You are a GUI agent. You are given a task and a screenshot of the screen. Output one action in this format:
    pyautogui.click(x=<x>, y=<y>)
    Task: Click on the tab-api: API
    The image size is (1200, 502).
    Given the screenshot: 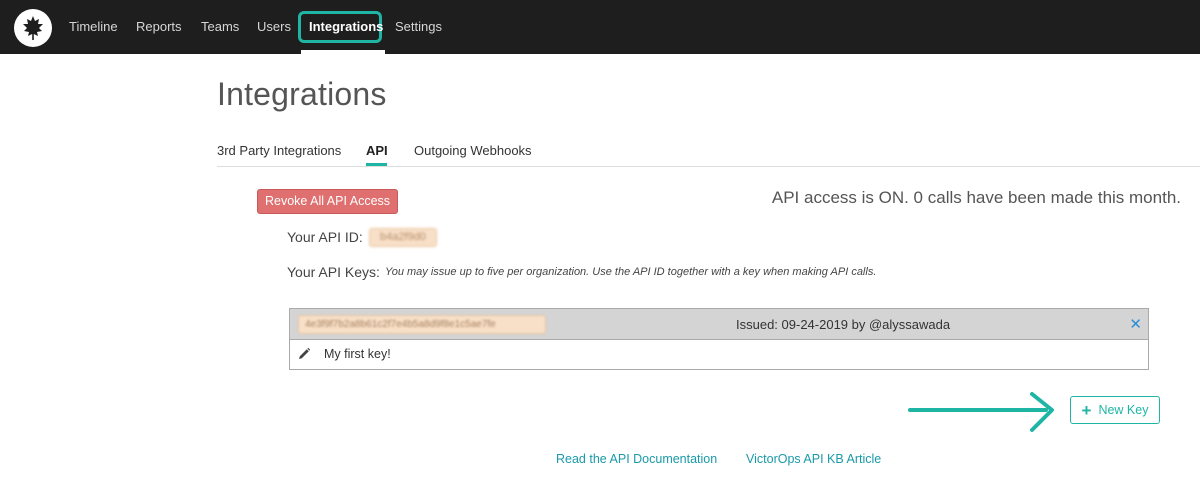 What is the action you would take?
    pyautogui.click(x=377, y=150)
    